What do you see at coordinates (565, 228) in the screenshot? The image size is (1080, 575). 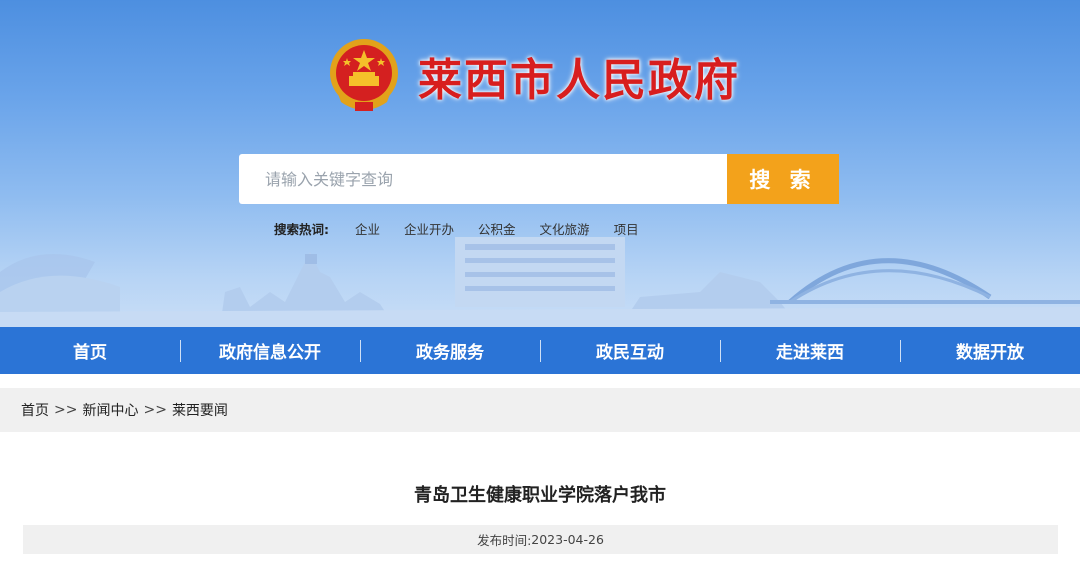 I see `hot-word-link: 文化旅游` at bounding box center [565, 228].